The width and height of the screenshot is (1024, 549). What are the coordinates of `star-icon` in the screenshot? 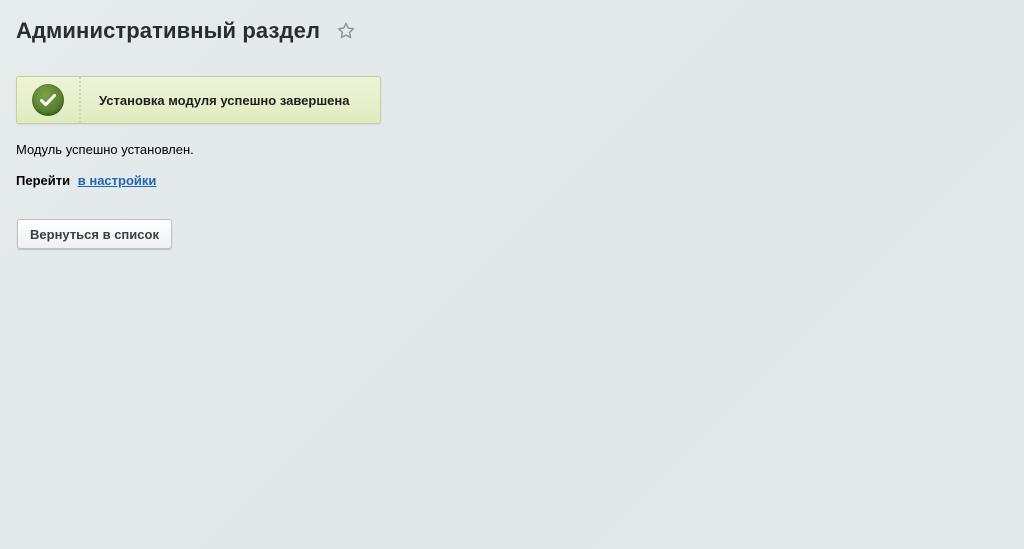 It's located at (346, 31).